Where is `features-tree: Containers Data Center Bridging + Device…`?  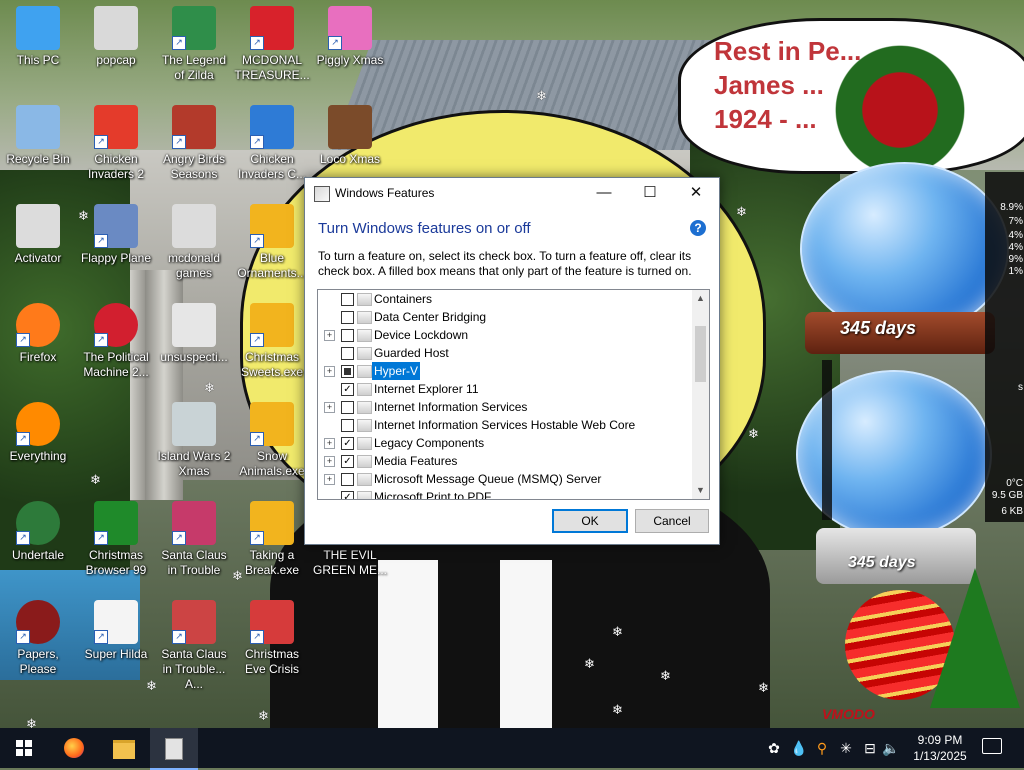
features-tree: Containers Data Center Bridging + Device… is located at coordinates (513, 394).